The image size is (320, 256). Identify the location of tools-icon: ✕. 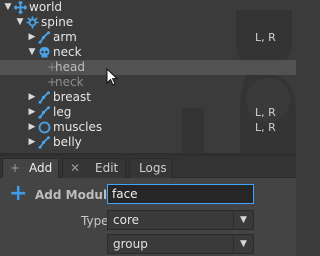
(75, 168).